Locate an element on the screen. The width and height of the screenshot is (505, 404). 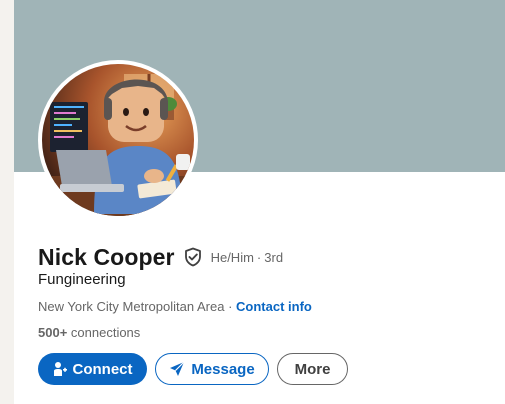
profile-actions: Connect Message More is located at coordinates (193, 369).